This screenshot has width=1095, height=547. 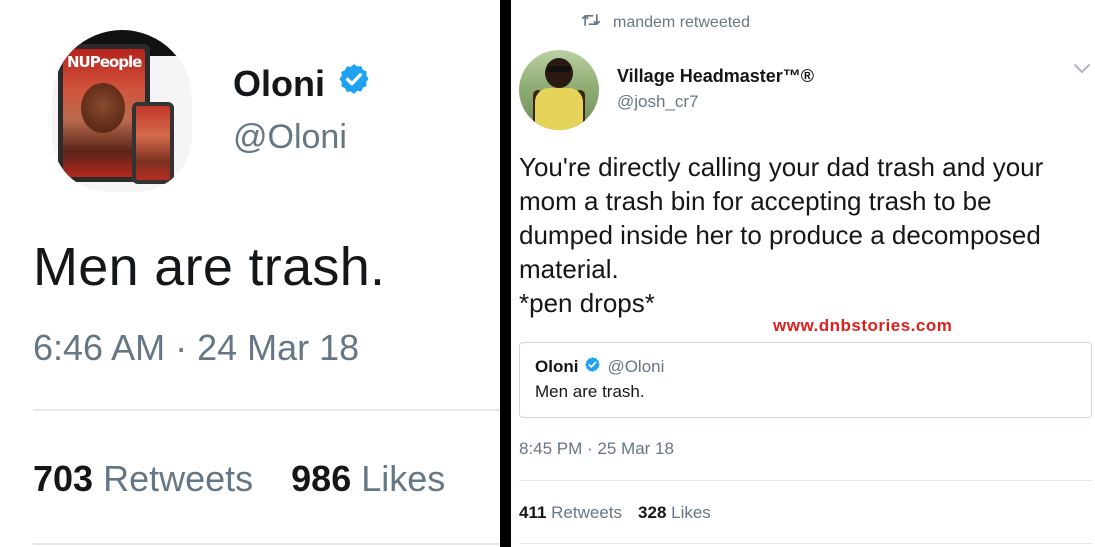 I want to click on retweeted-by-text: mandem retweeted, so click(x=681, y=22).